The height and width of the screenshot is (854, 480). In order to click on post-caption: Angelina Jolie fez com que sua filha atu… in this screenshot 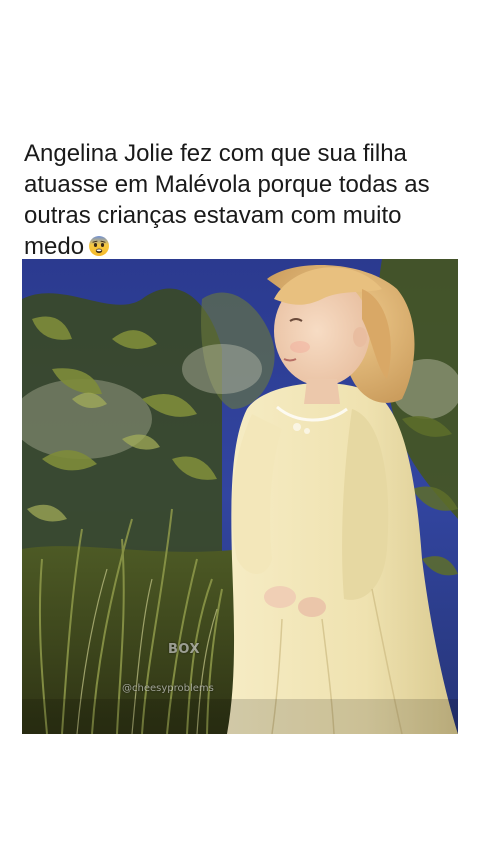, I will do `click(244, 200)`.